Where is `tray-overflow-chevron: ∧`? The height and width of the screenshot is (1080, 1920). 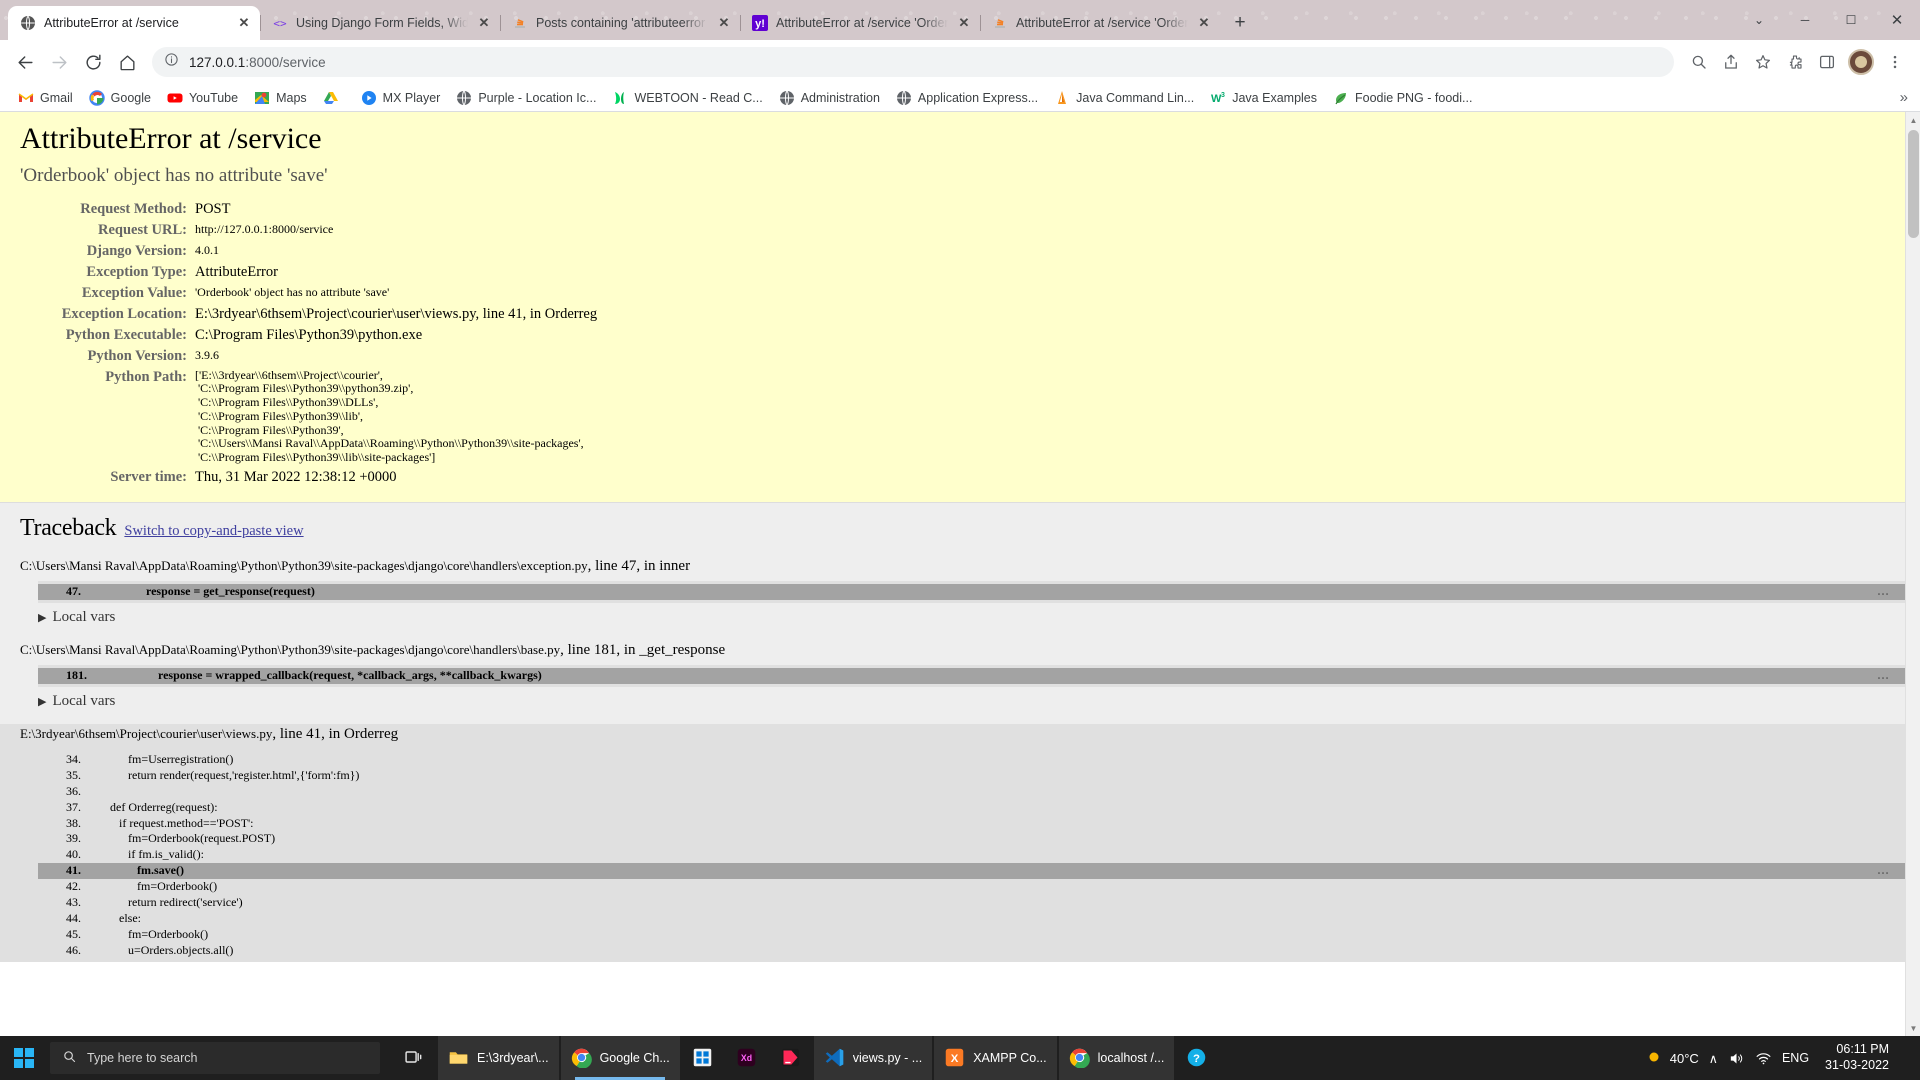
tray-overflow-chevron: ∧ is located at coordinates (1713, 1058).